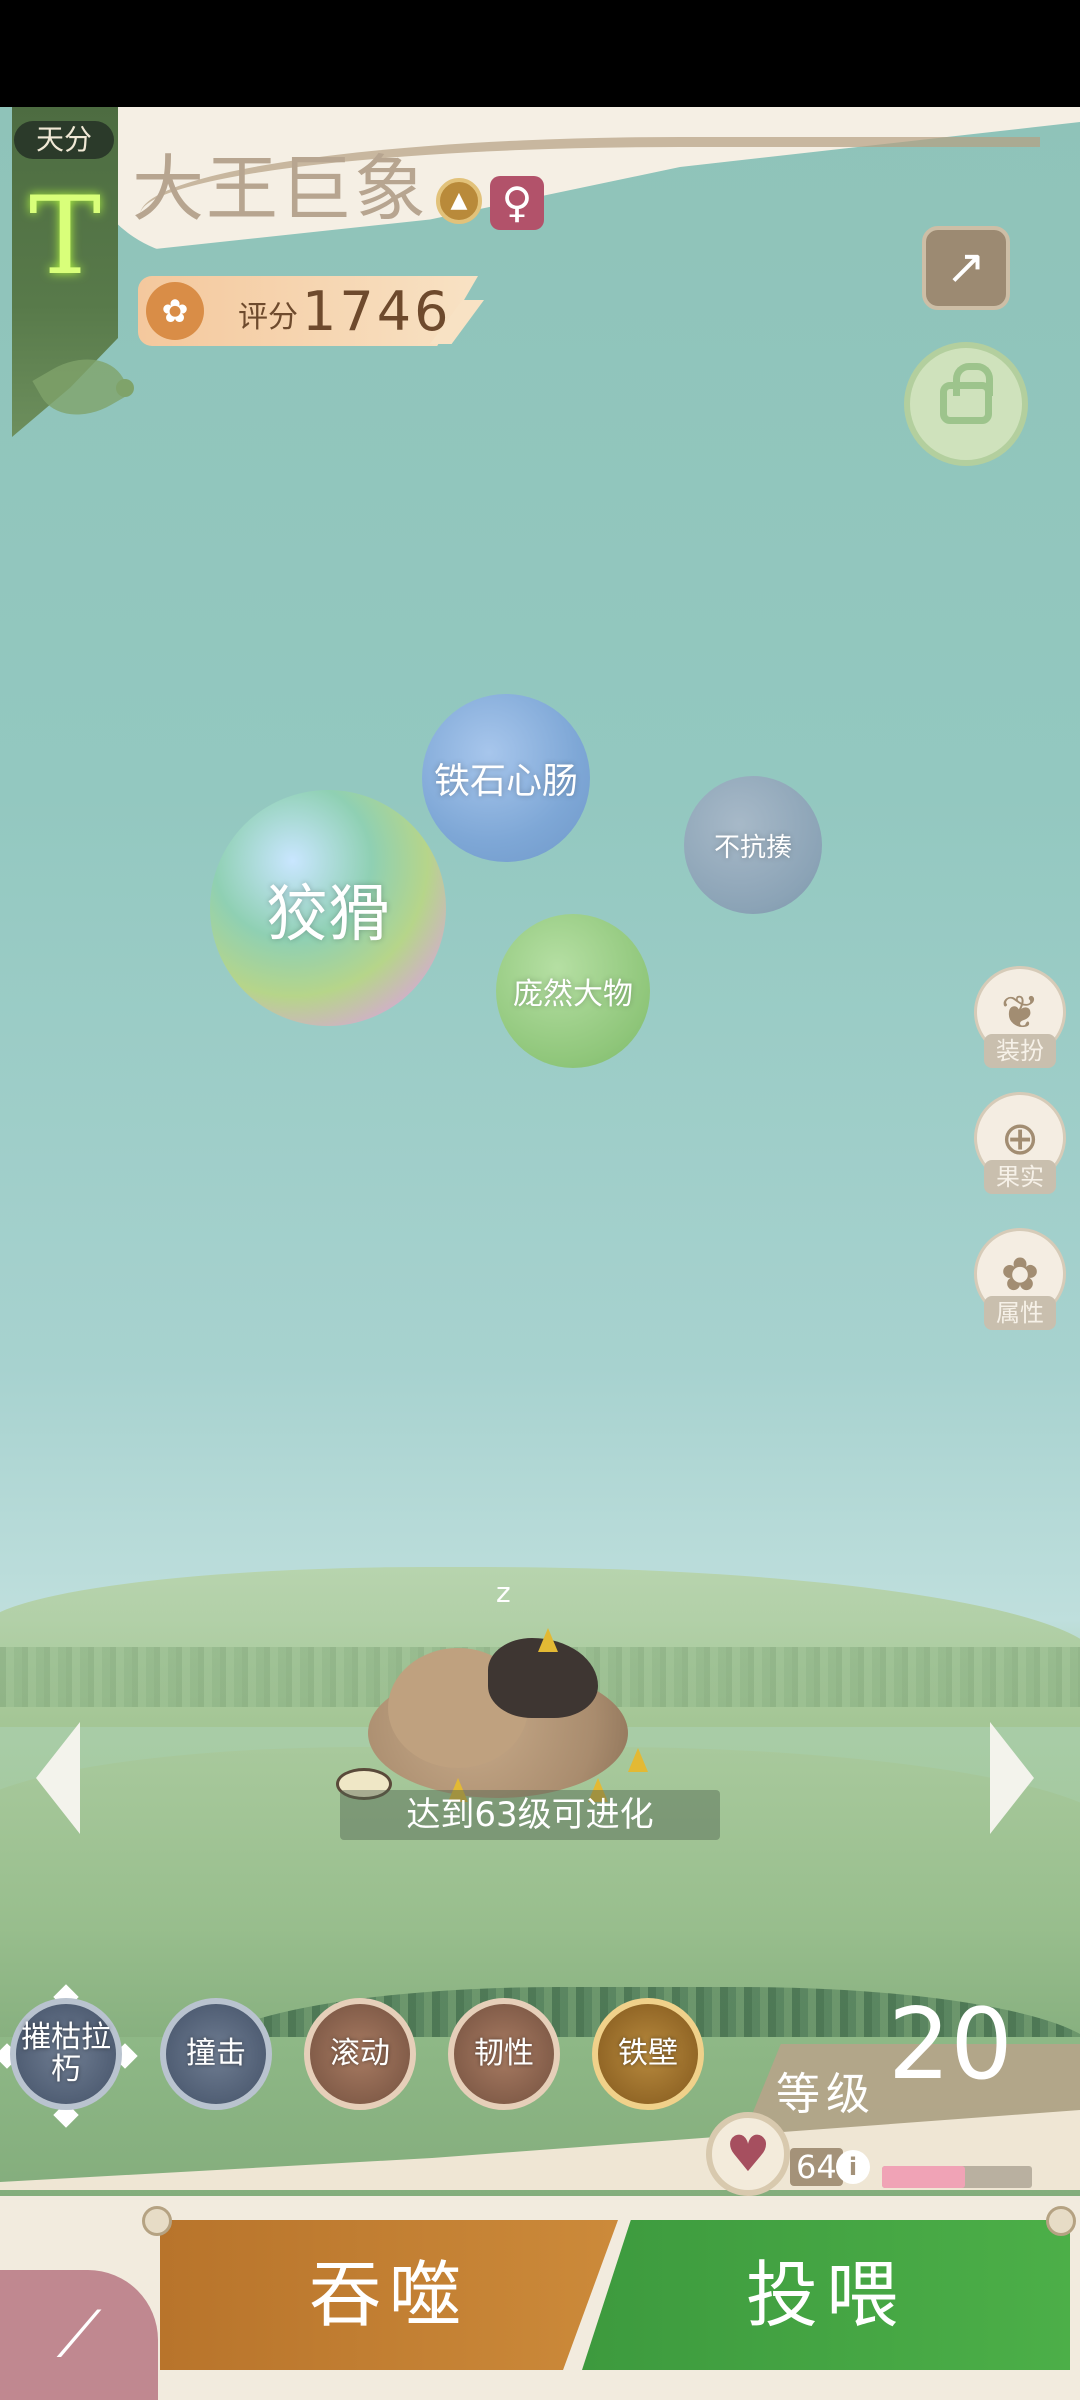  What do you see at coordinates (648, 2054) in the screenshot?
I see `skill-slot: 铁壁` at bounding box center [648, 2054].